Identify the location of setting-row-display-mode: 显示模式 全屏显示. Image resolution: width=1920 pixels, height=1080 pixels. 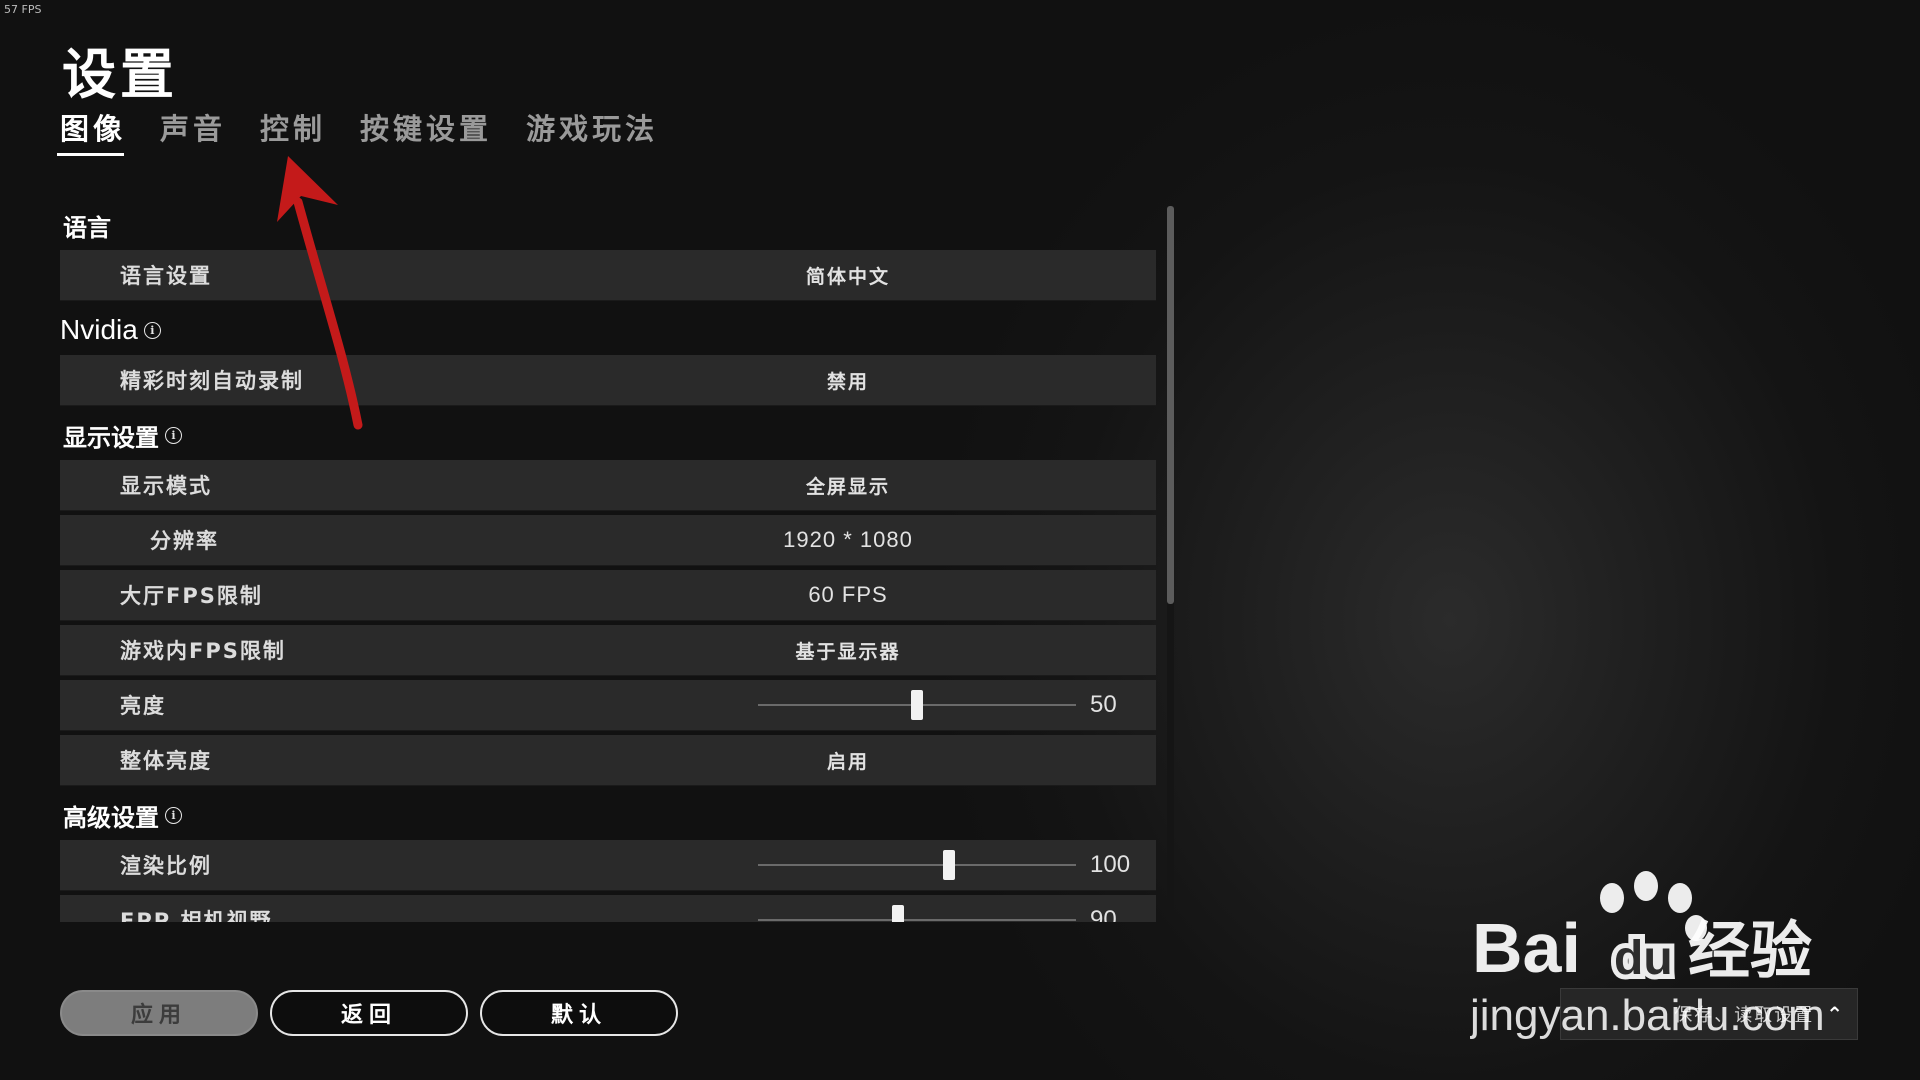
(608, 485).